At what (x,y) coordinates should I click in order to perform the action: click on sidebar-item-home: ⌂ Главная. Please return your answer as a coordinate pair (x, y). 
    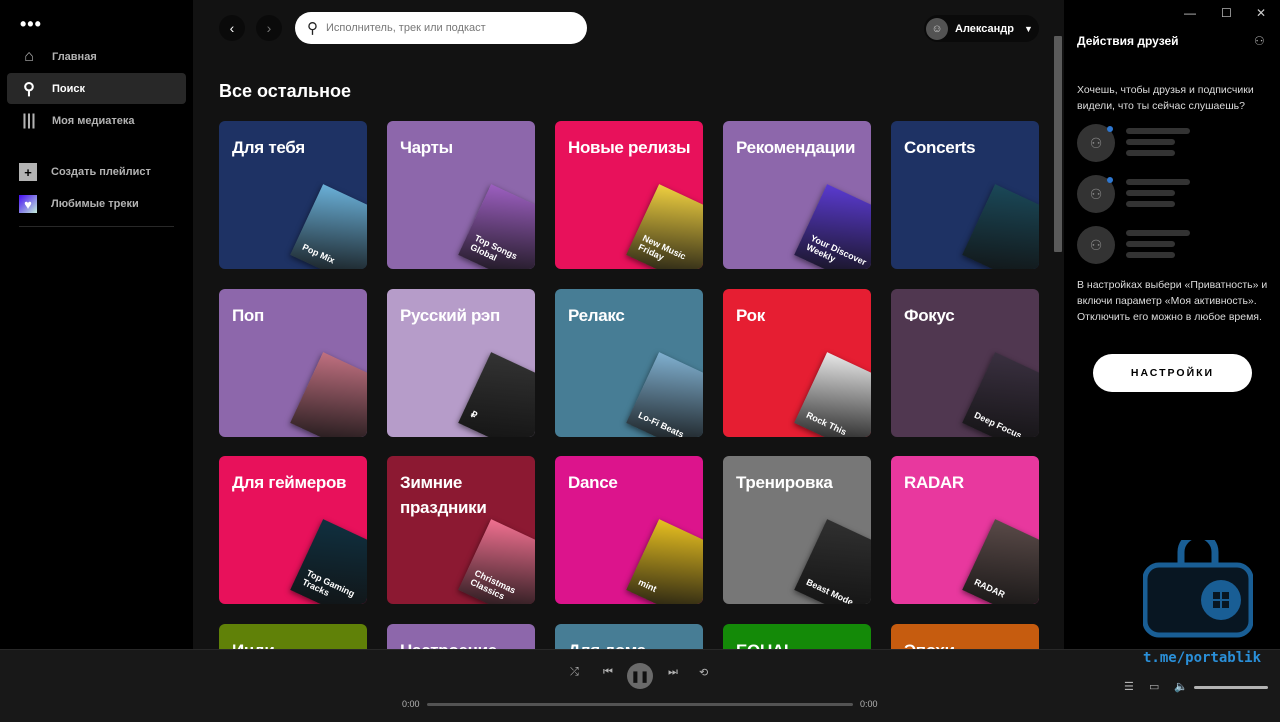
    Looking at the image, I should click on (96, 56).